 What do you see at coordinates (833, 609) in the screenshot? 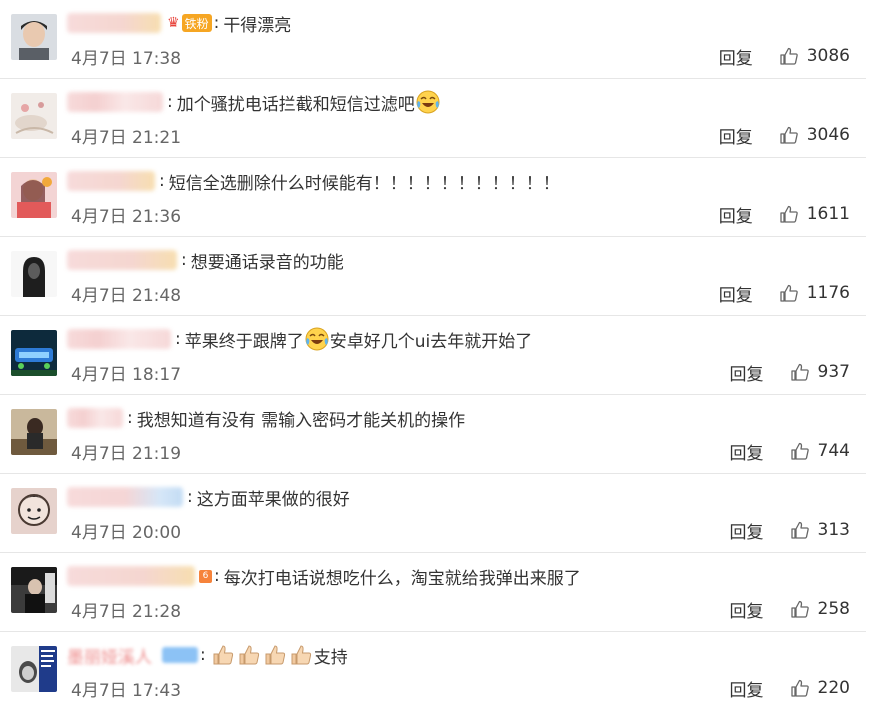
I see `like-count: 258` at bounding box center [833, 609].